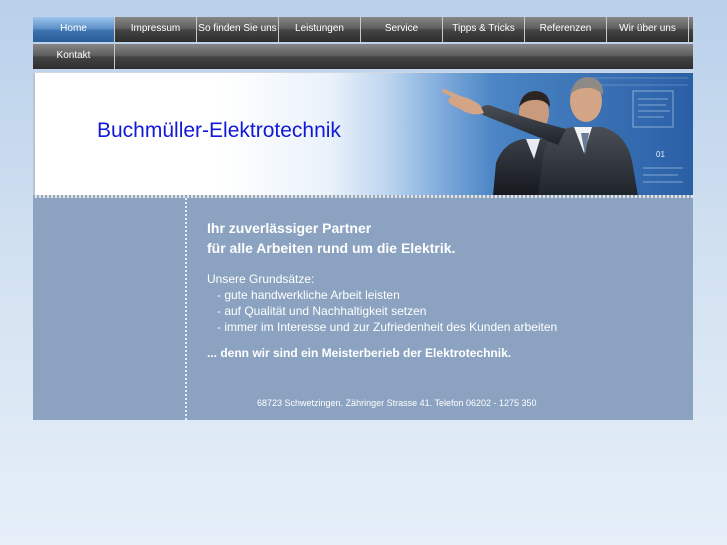  Describe the element at coordinates (484, 29) in the screenshot. I see `nav-item-tipps-tricks: Tipps & Tricks` at that location.